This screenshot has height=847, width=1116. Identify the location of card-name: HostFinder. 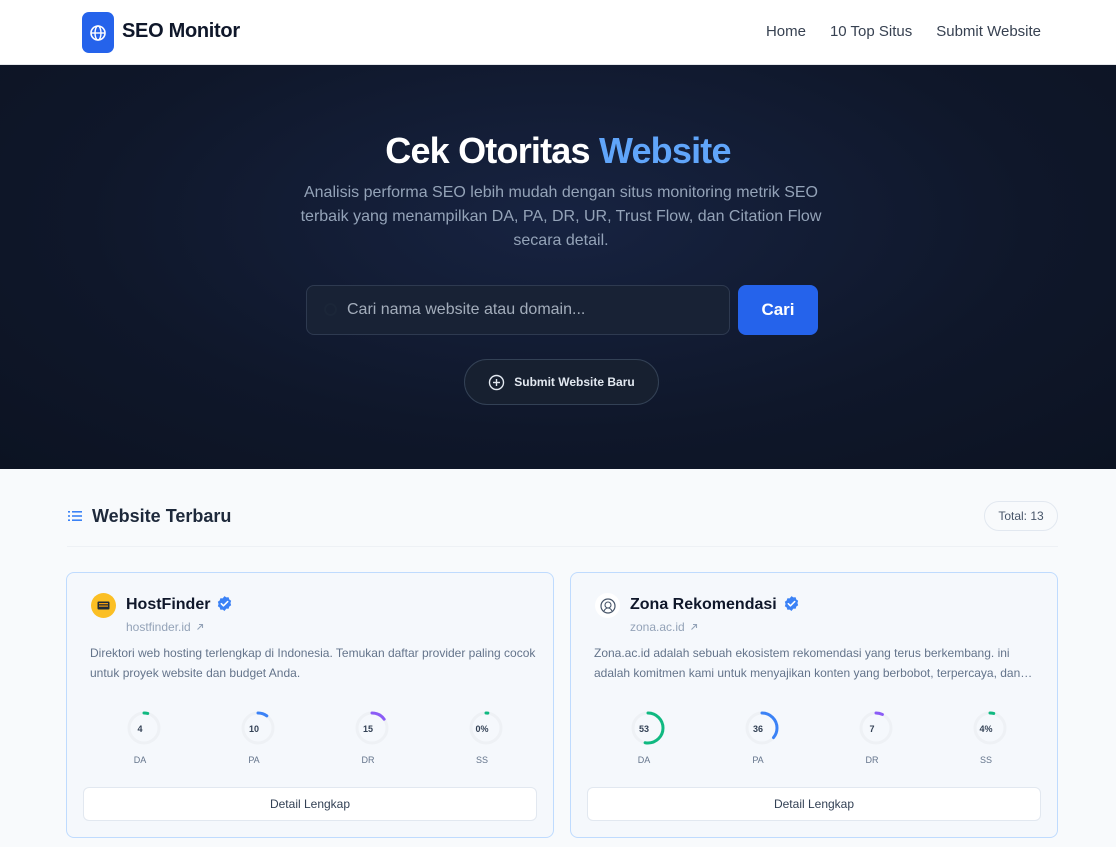
(179, 604).